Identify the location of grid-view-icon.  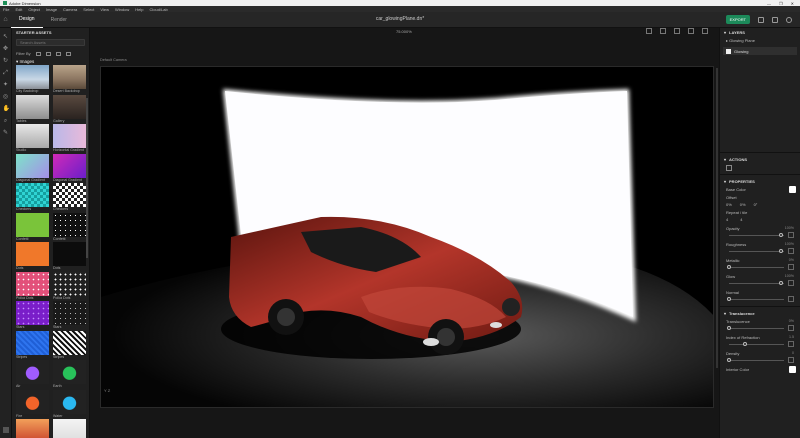
(663, 31).